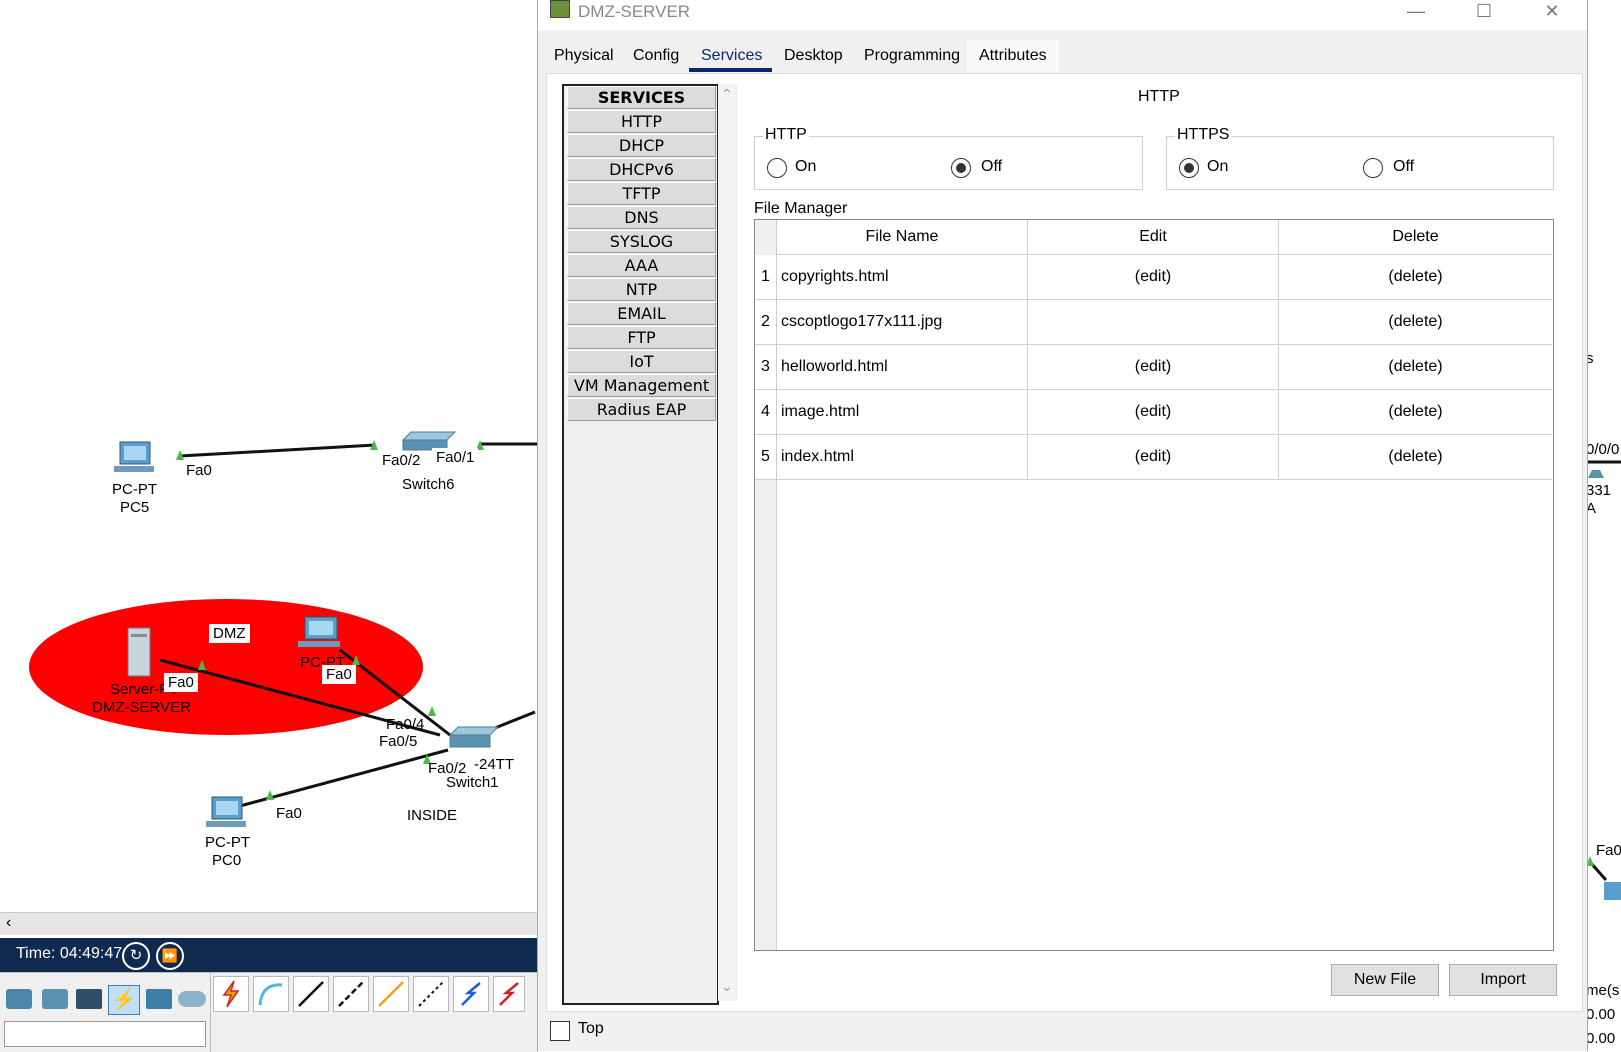 The image size is (1621, 1052). What do you see at coordinates (961, 168) in the screenshot?
I see `http-off-radio` at bounding box center [961, 168].